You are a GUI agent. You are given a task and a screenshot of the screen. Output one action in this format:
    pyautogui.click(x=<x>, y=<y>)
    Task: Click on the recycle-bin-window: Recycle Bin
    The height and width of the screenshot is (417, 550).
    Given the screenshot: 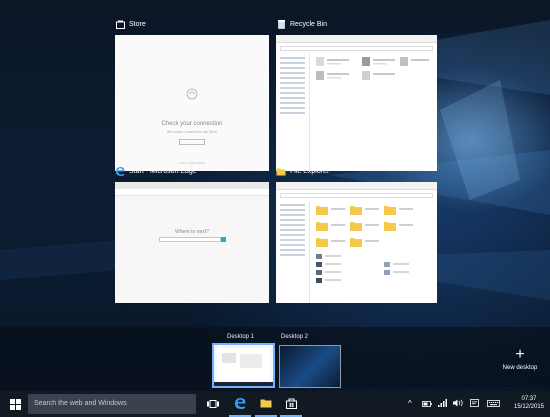 What is the action you would take?
    pyautogui.click(x=356, y=93)
    